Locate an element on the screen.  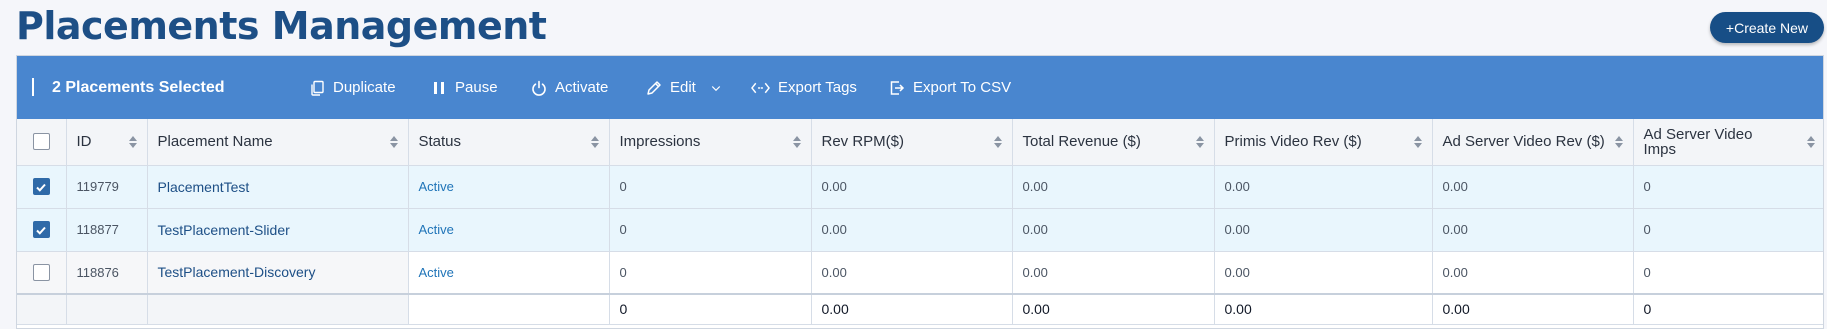
pencil-icon is located at coordinates (654, 87).